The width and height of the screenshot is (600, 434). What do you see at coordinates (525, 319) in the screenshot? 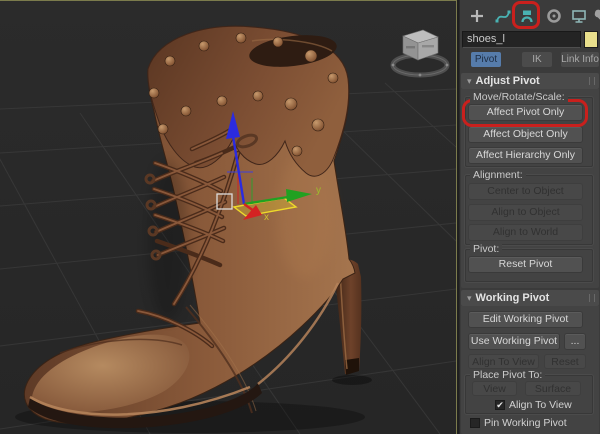
I see `edit-working-pivot-button: Edit Working Pivot` at bounding box center [525, 319].